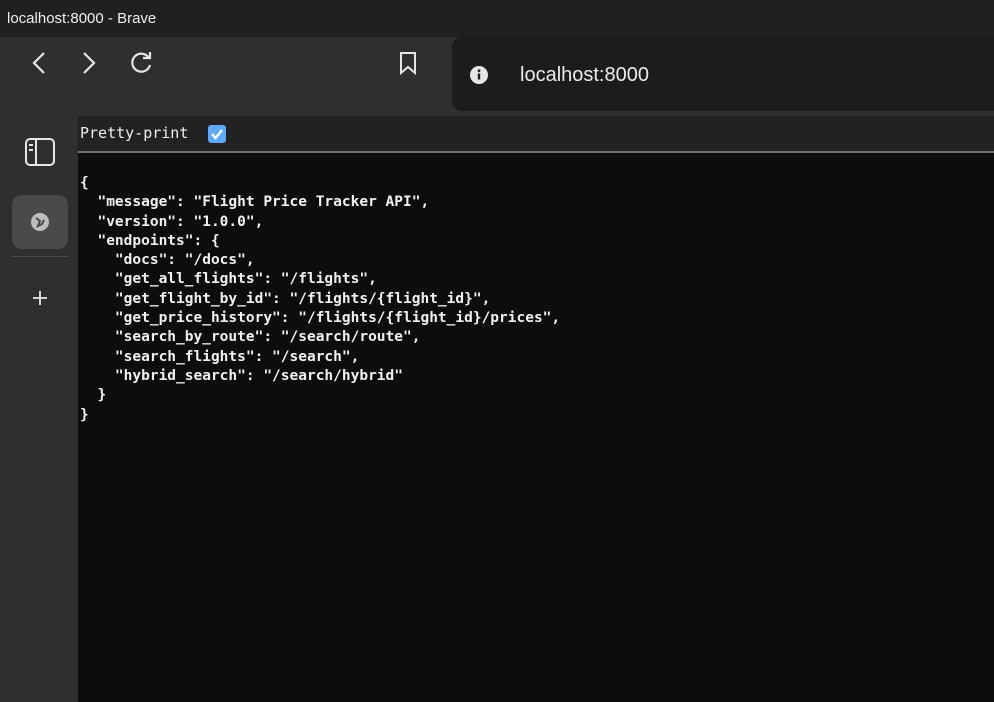 This screenshot has width=994, height=702. Describe the element at coordinates (40, 256) in the screenshot. I see `sidebar-divider` at that location.